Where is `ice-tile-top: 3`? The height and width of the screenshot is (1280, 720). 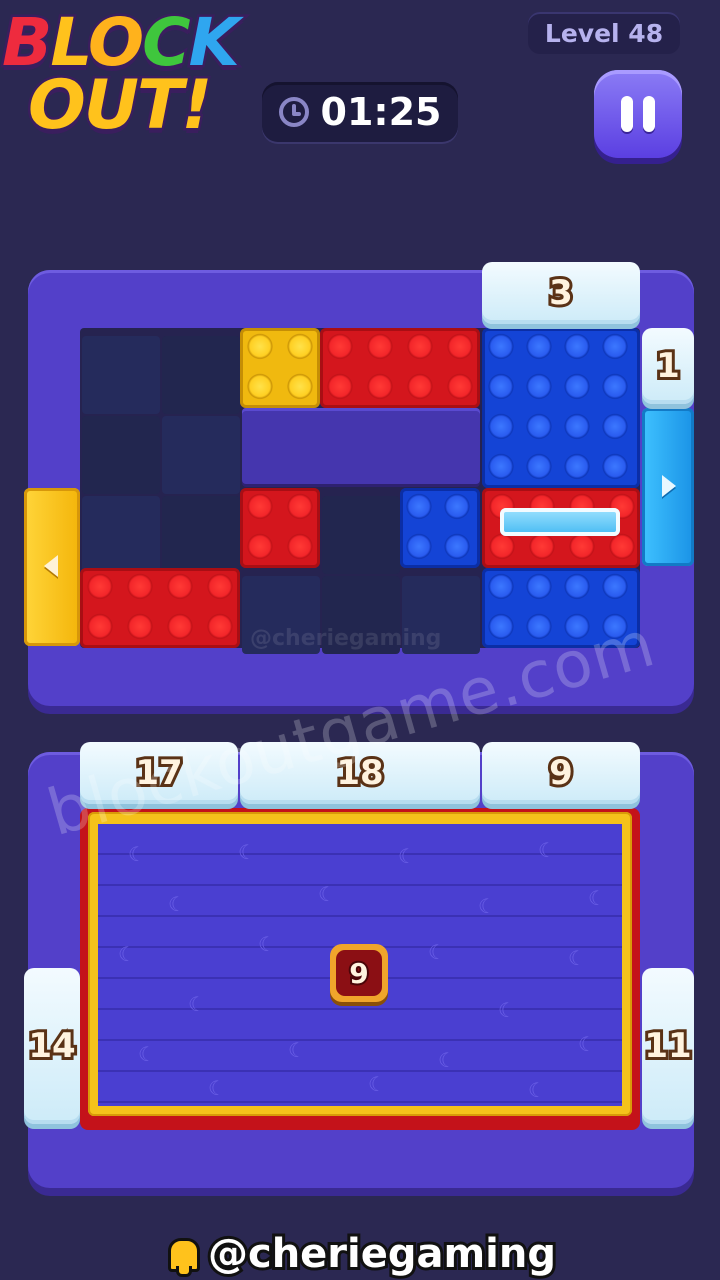 ice-tile-top: 3 is located at coordinates (561, 293).